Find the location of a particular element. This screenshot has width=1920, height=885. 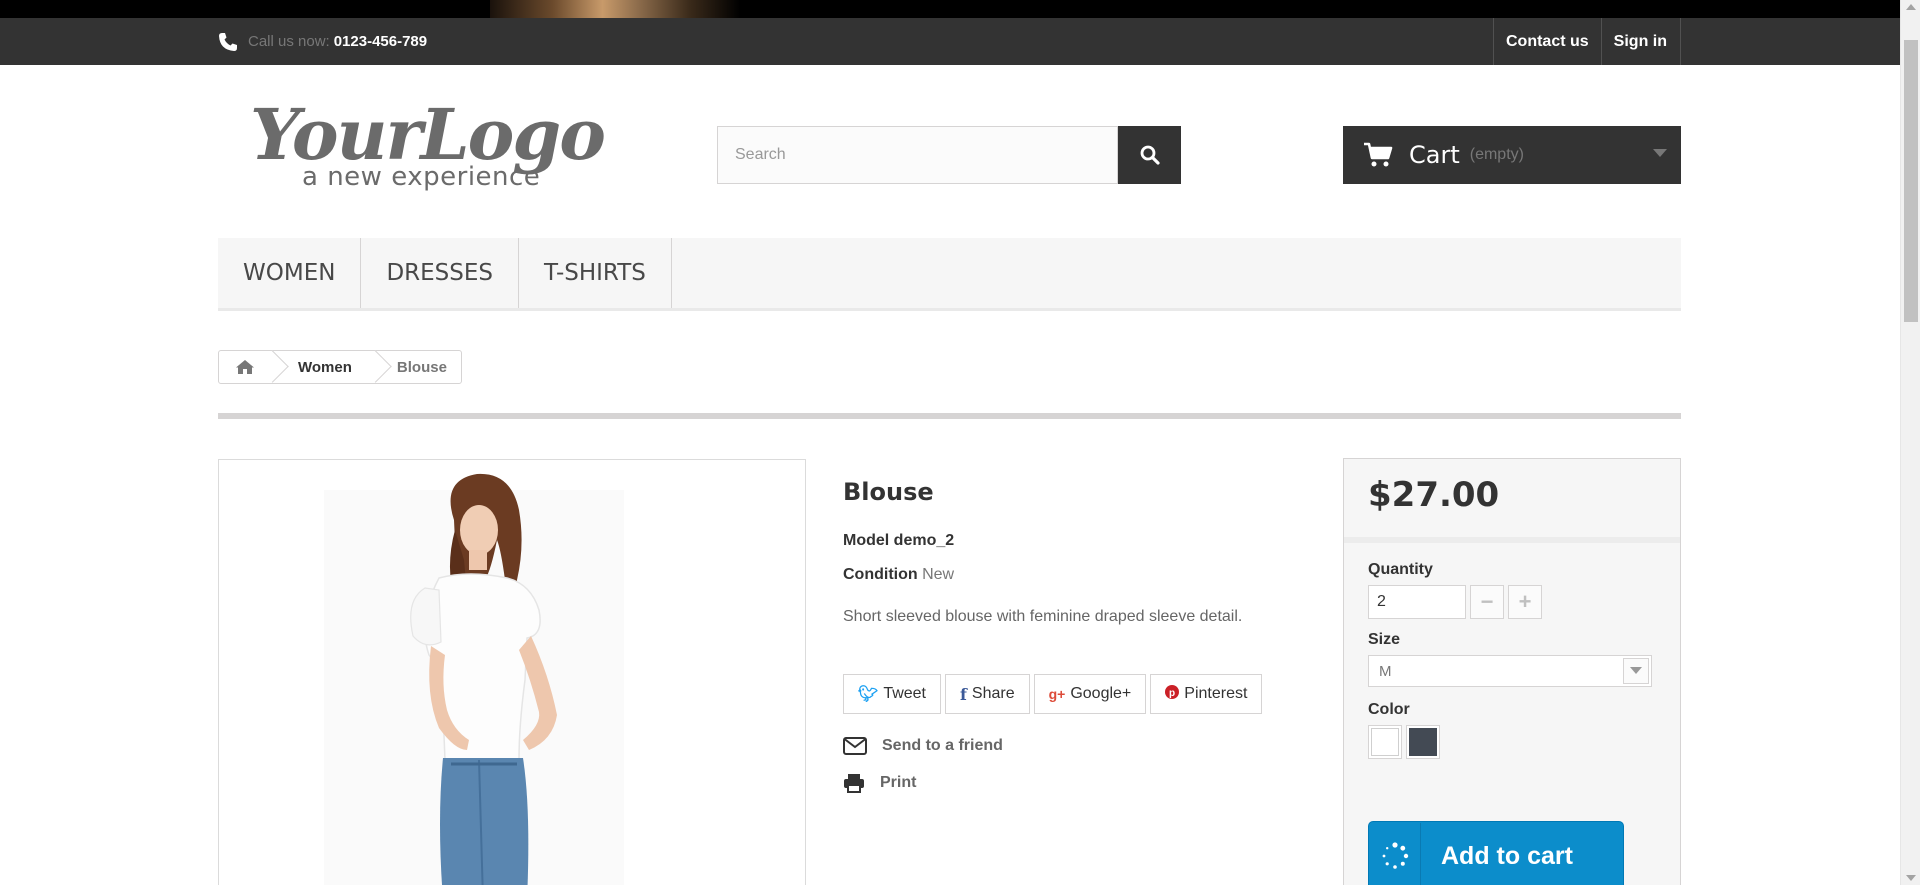

contact-us-link: Contact us is located at coordinates (1547, 41).